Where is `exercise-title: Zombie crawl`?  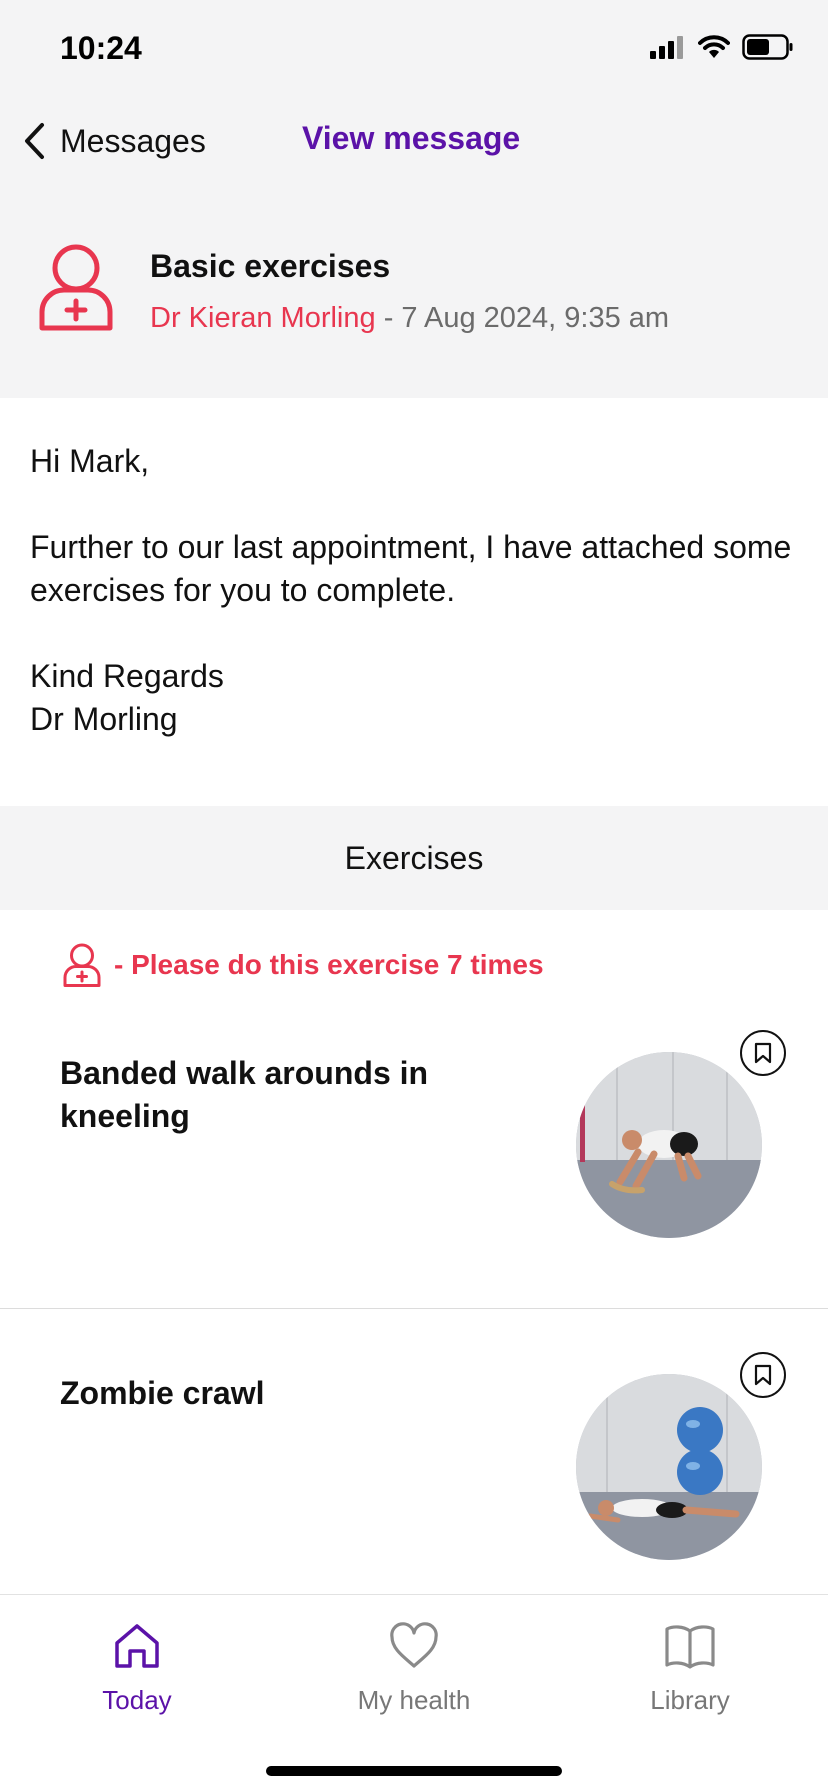 exercise-title: Zombie crawl is located at coordinates (162, 1393).